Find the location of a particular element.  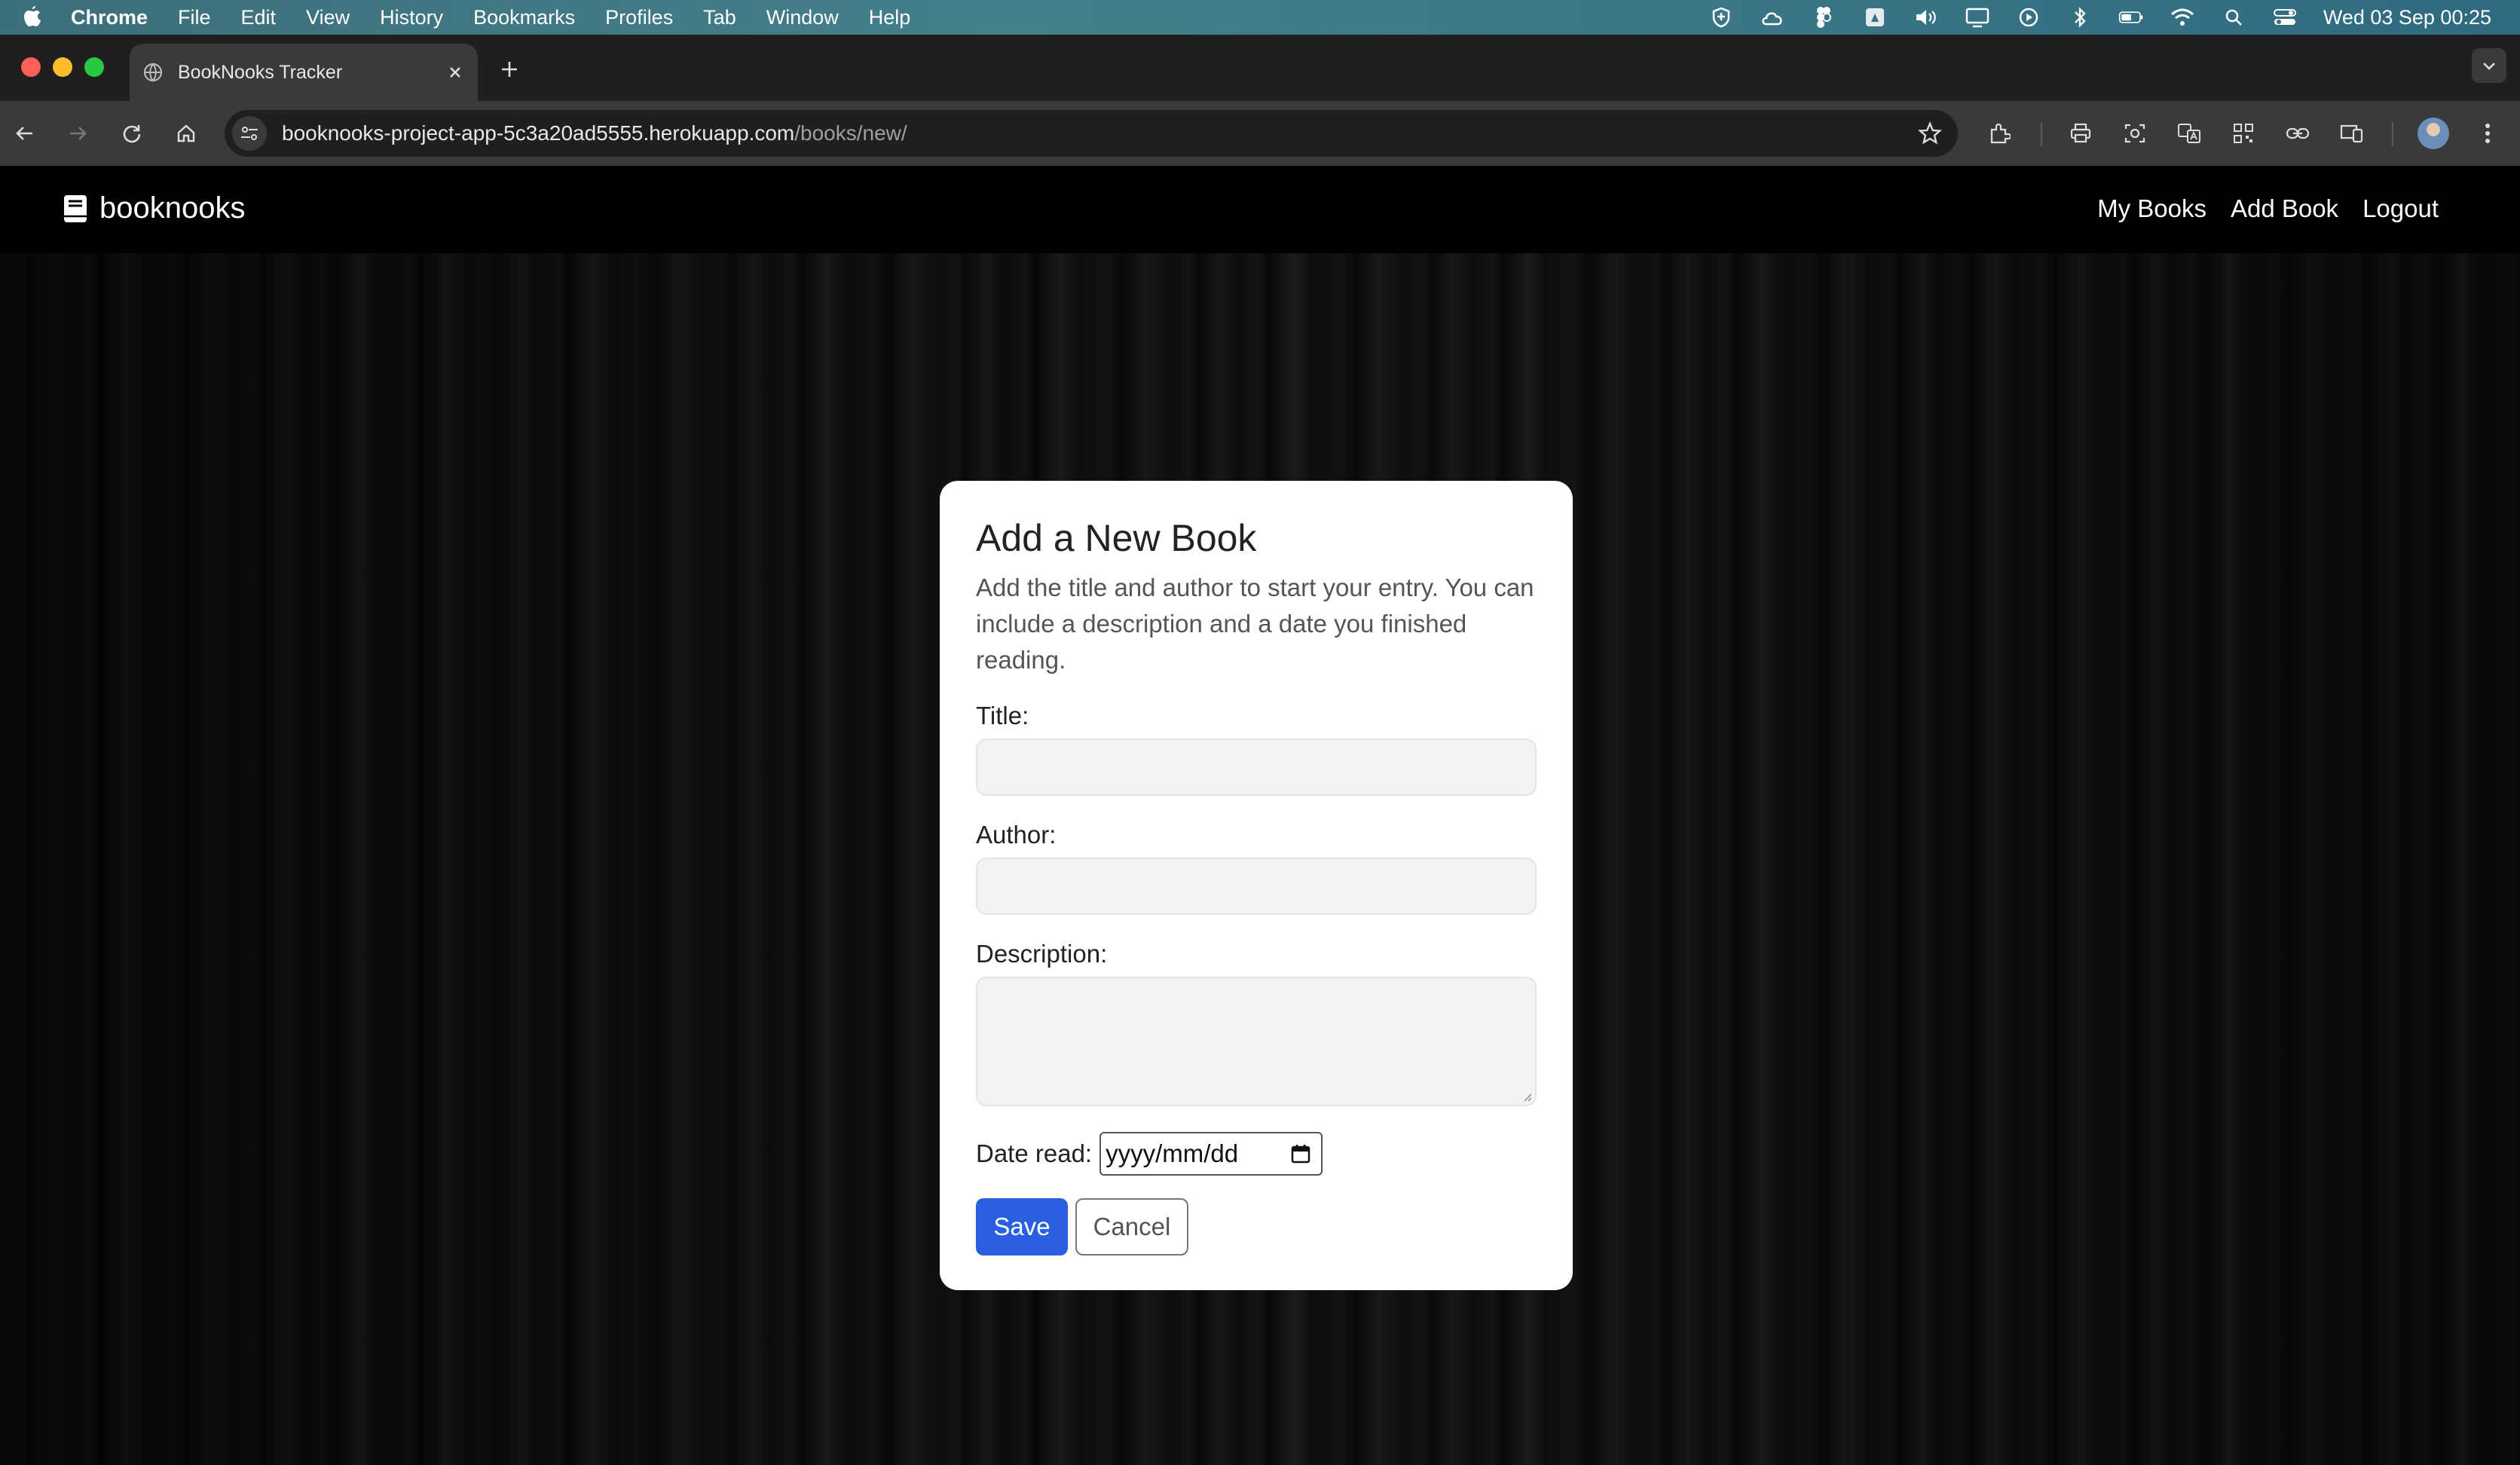

profile-avatar is located at coordinates (2433, 133).